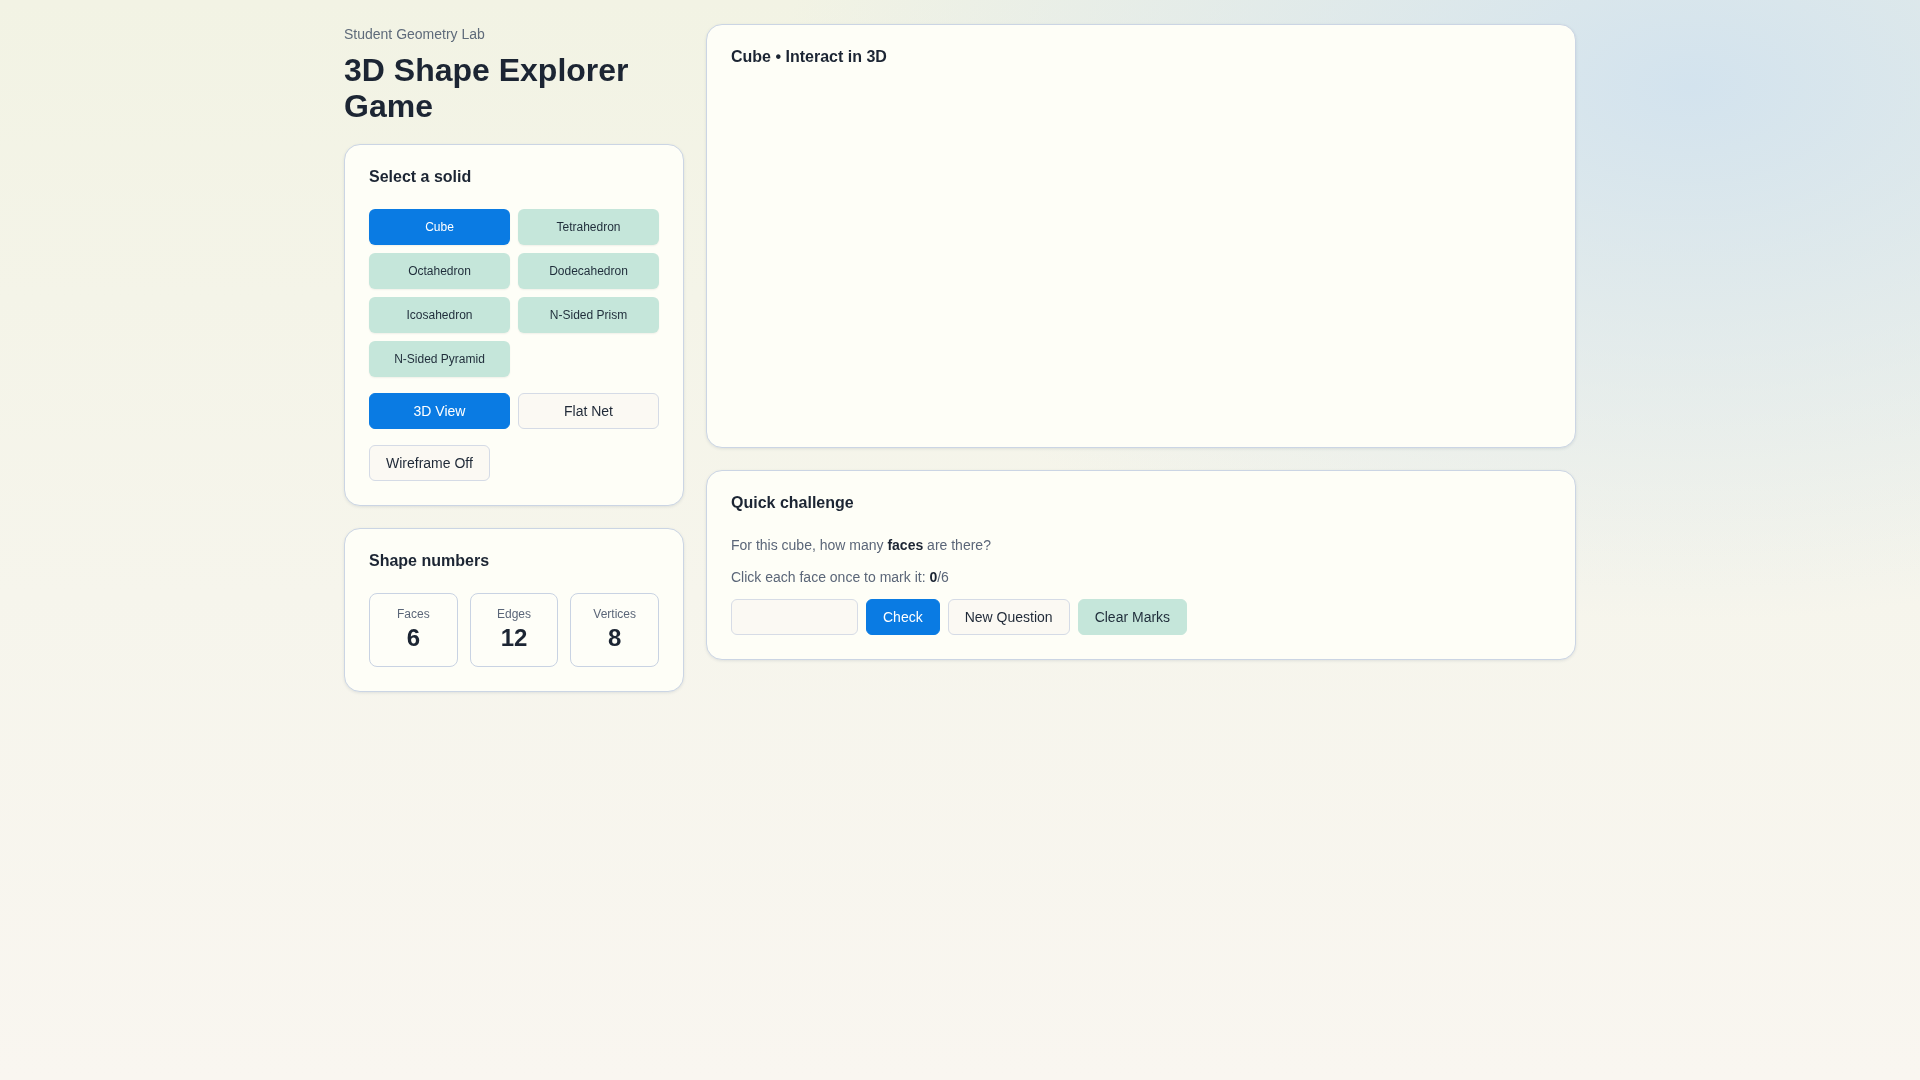  Describe the element at coordinates (861, 545) in the screenshot. I see `question-text: For this cube, how many faces are there?` at that location.